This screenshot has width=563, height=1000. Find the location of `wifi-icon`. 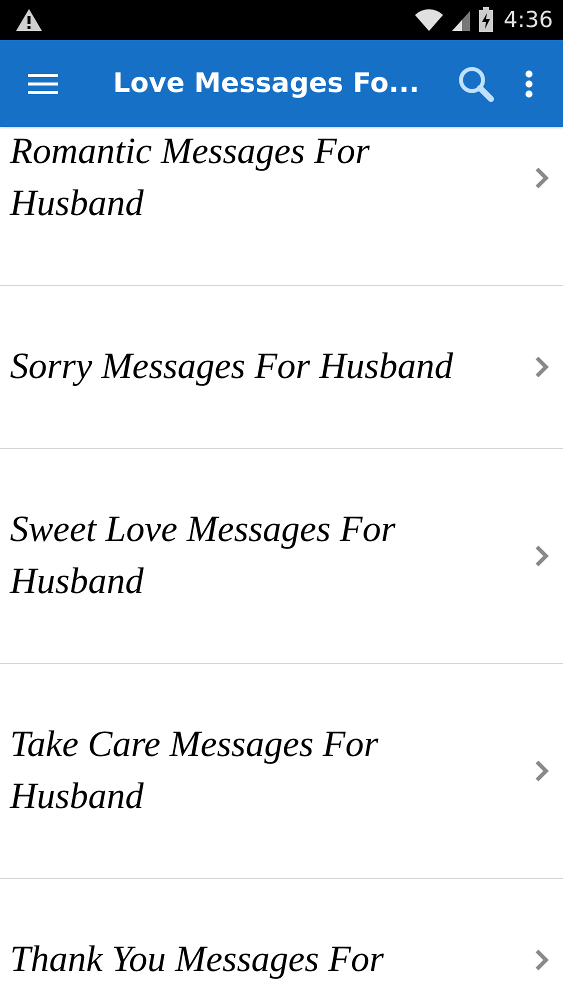

wifi-icon is located at coordinates (429, 20).